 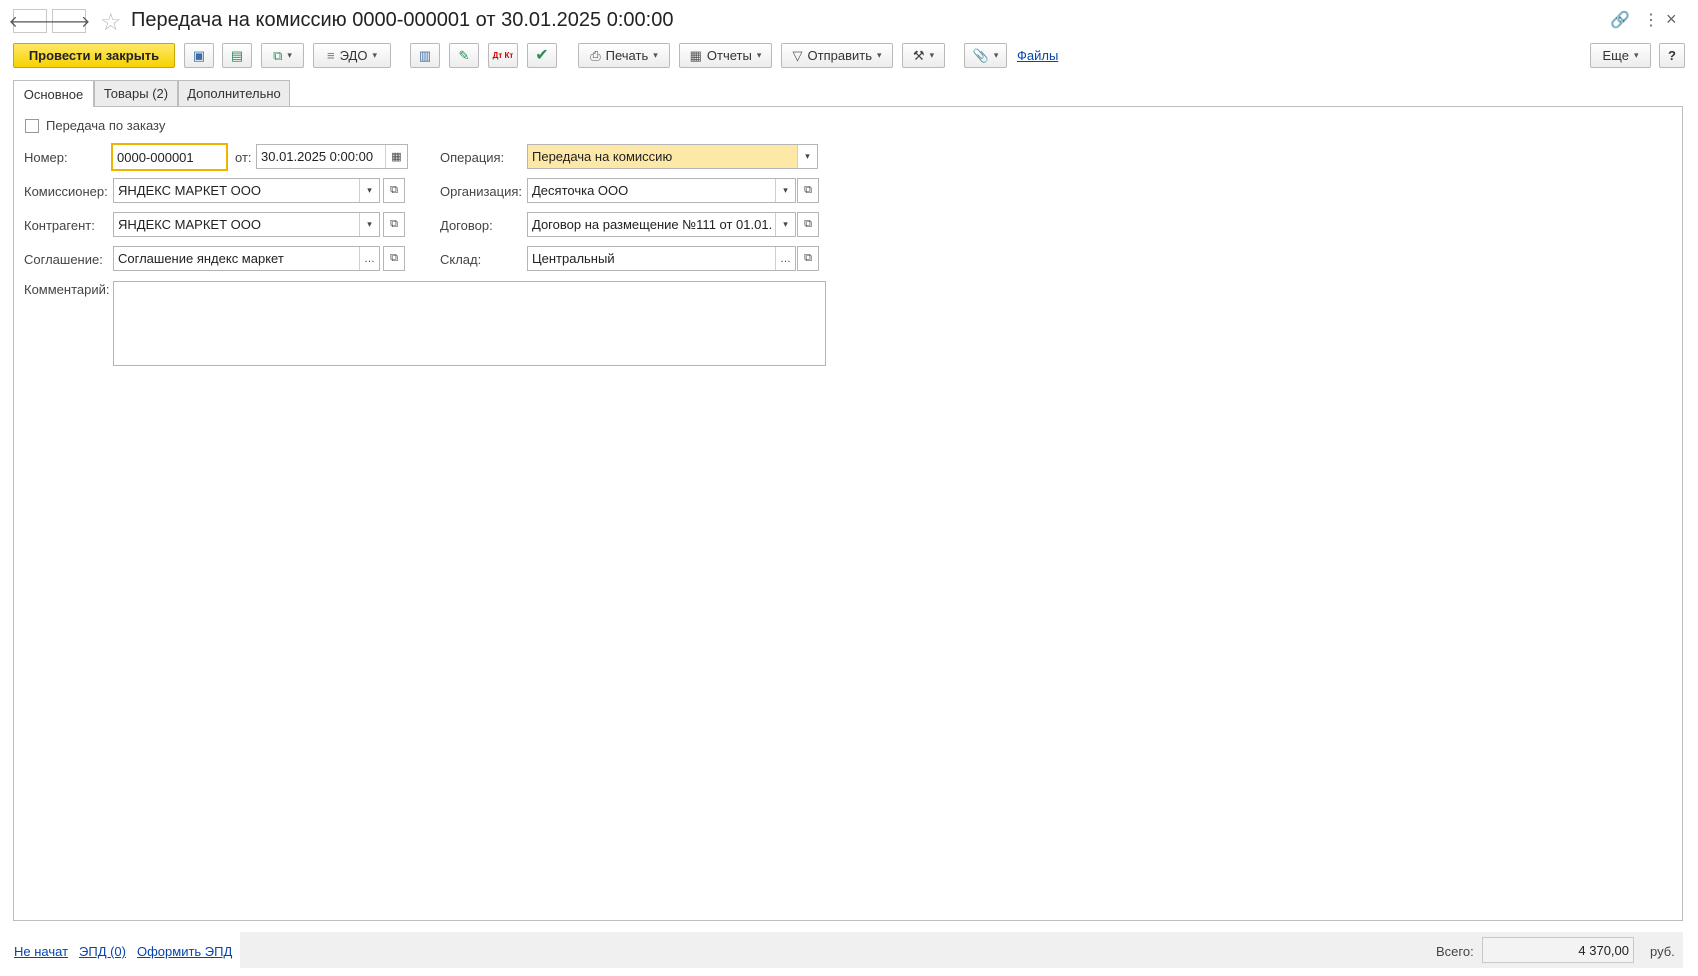 I want to click on create-based-icon: ⧉, so click(x=278, y=55).